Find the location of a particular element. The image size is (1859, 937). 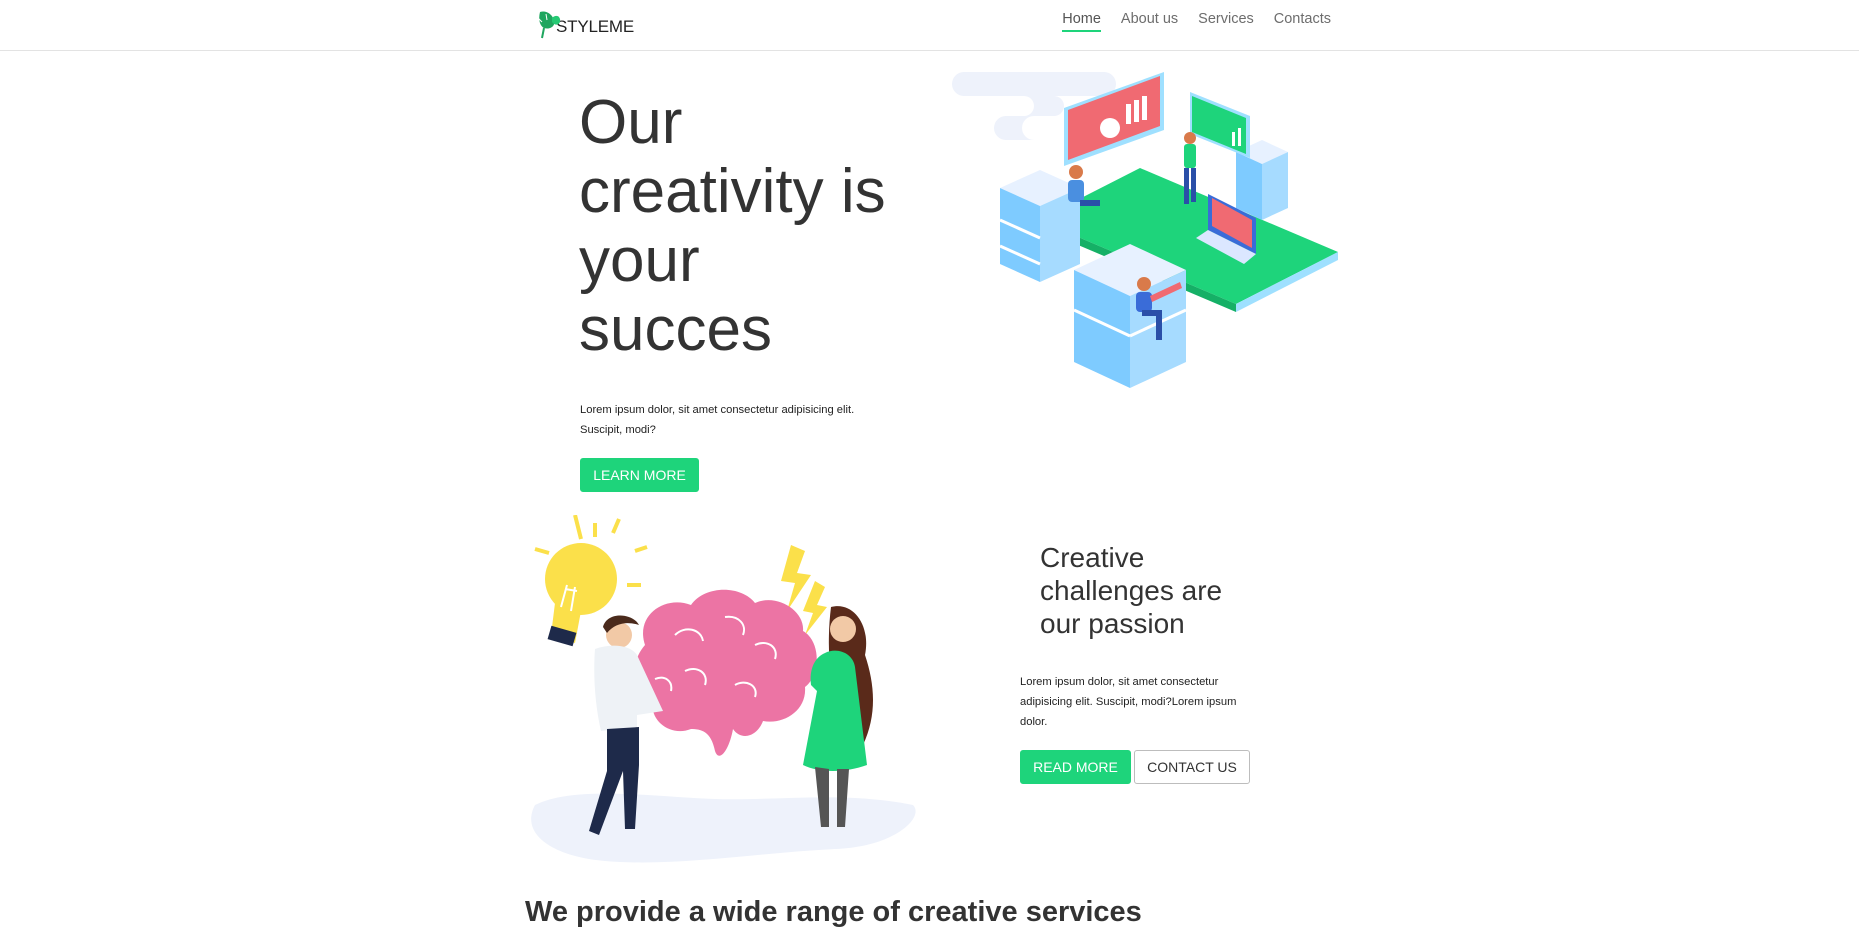

learn-more-button: LEARN MORE is located at coordinates (639, 475).